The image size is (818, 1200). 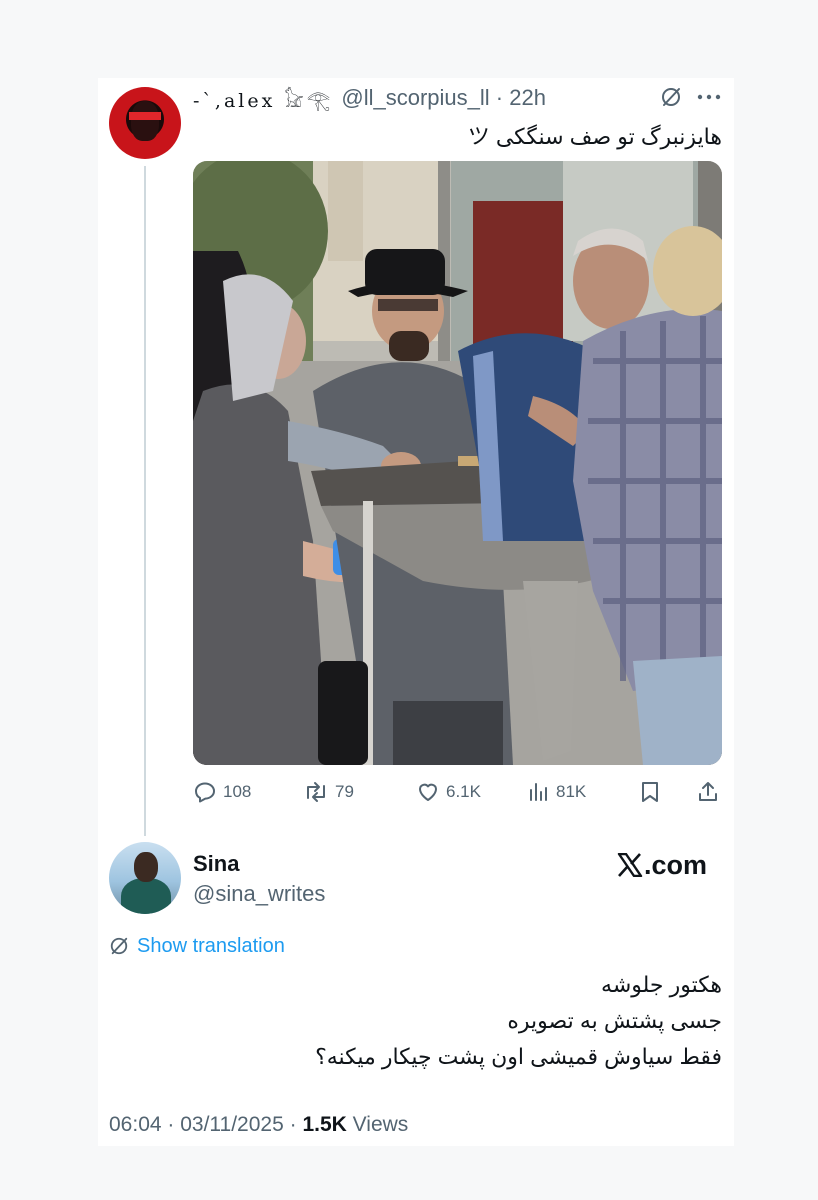 What do you see at coordinates (463, 791) in the screenshot?
I see `like-count: 6.1K` at bounding box center [463, 791].